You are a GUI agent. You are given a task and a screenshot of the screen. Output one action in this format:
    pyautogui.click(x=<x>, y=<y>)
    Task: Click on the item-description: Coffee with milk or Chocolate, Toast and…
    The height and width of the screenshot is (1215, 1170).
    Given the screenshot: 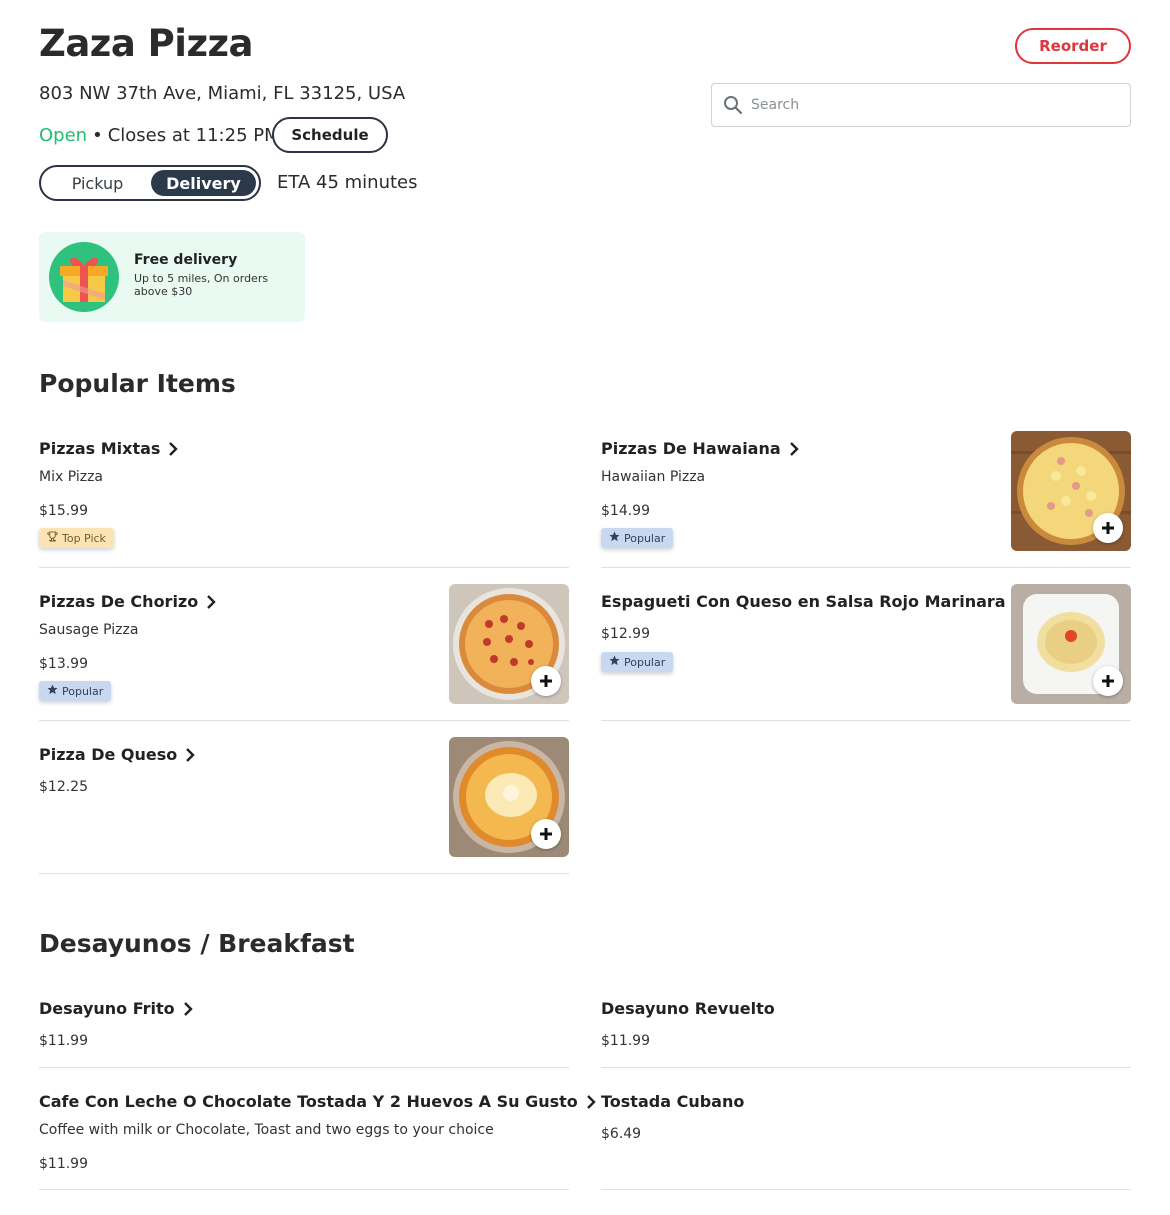 What is the action you would take?
    pyautogui.click(x=266, y=1130)
    